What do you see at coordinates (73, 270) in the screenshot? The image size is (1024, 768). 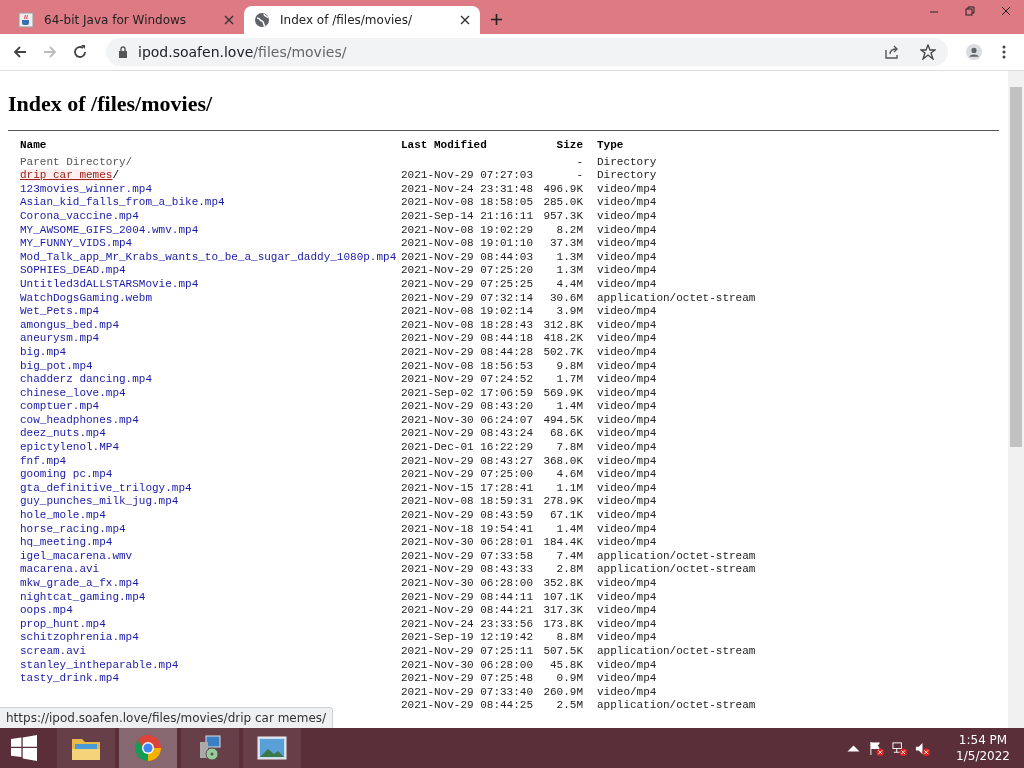 I see `file-link: SOPHIES_DEAD.mp4` at bounding box center [73, 270].